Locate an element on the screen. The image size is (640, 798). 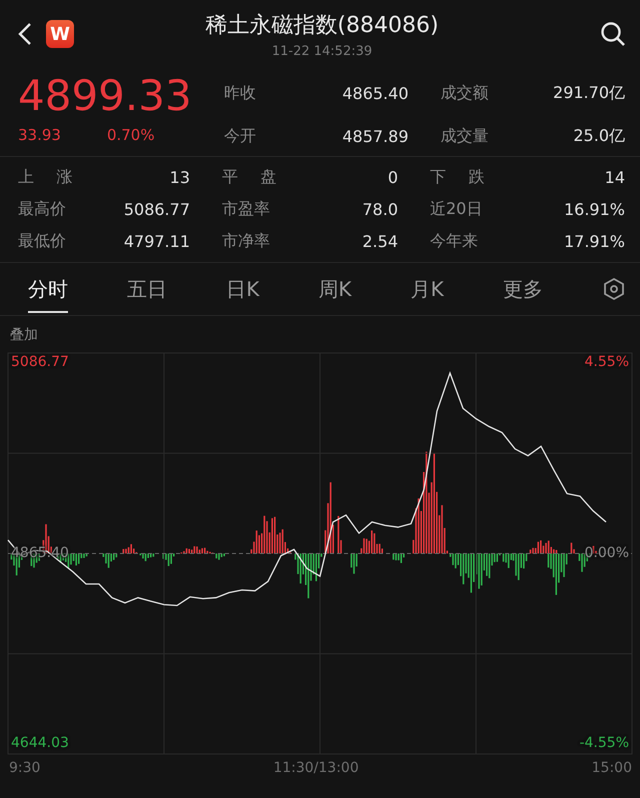
chart-tab: 日K is located at coordinates (243, 289).